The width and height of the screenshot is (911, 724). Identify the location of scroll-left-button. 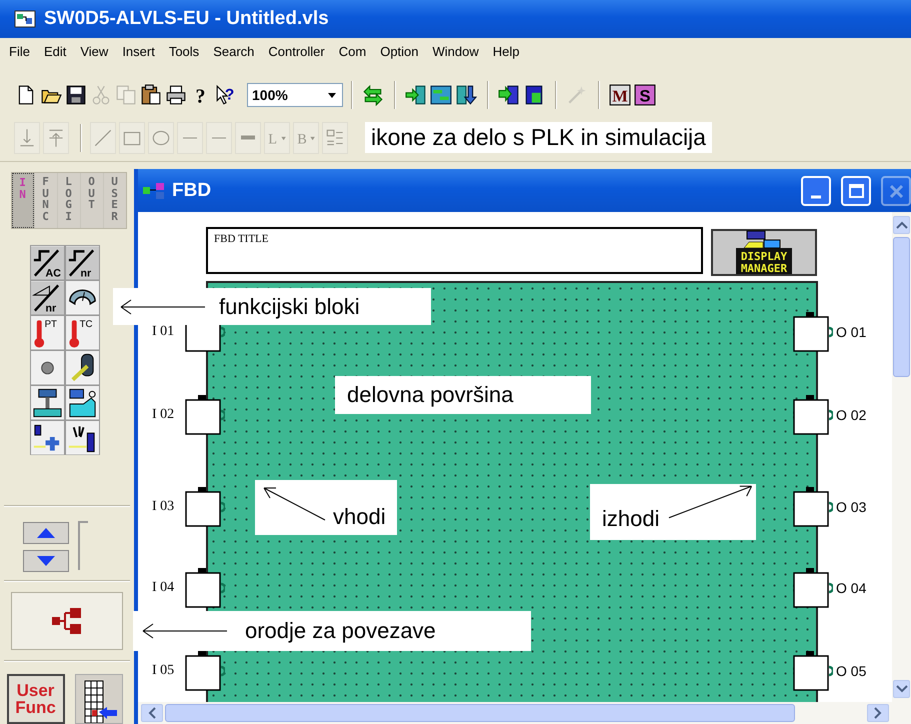
(152, 713).